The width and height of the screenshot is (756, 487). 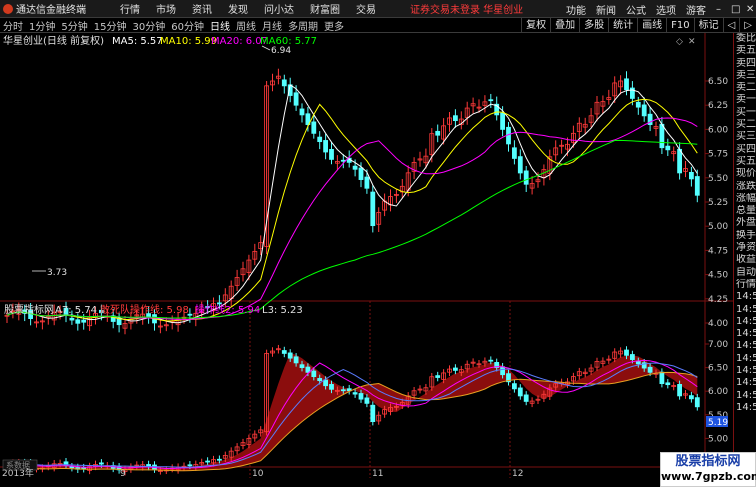 I want to click on side-panel-label: 自动, so click(x=746, y=272).